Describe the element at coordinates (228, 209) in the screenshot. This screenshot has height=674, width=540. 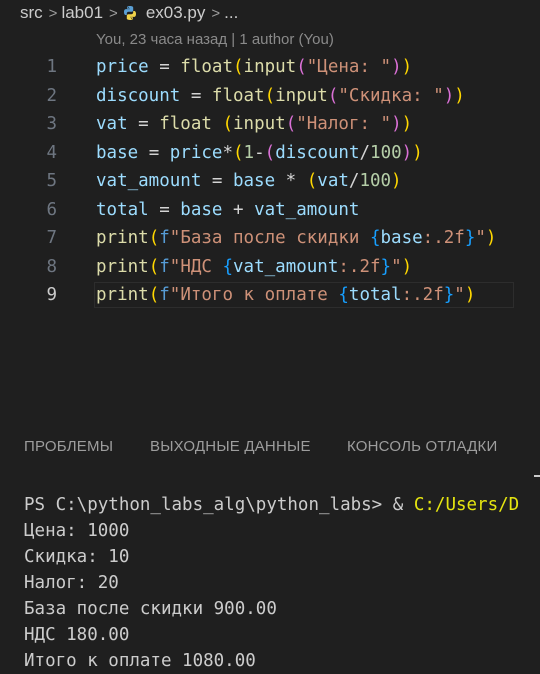
I see `code-text: total = base + vat_amount` at that location.